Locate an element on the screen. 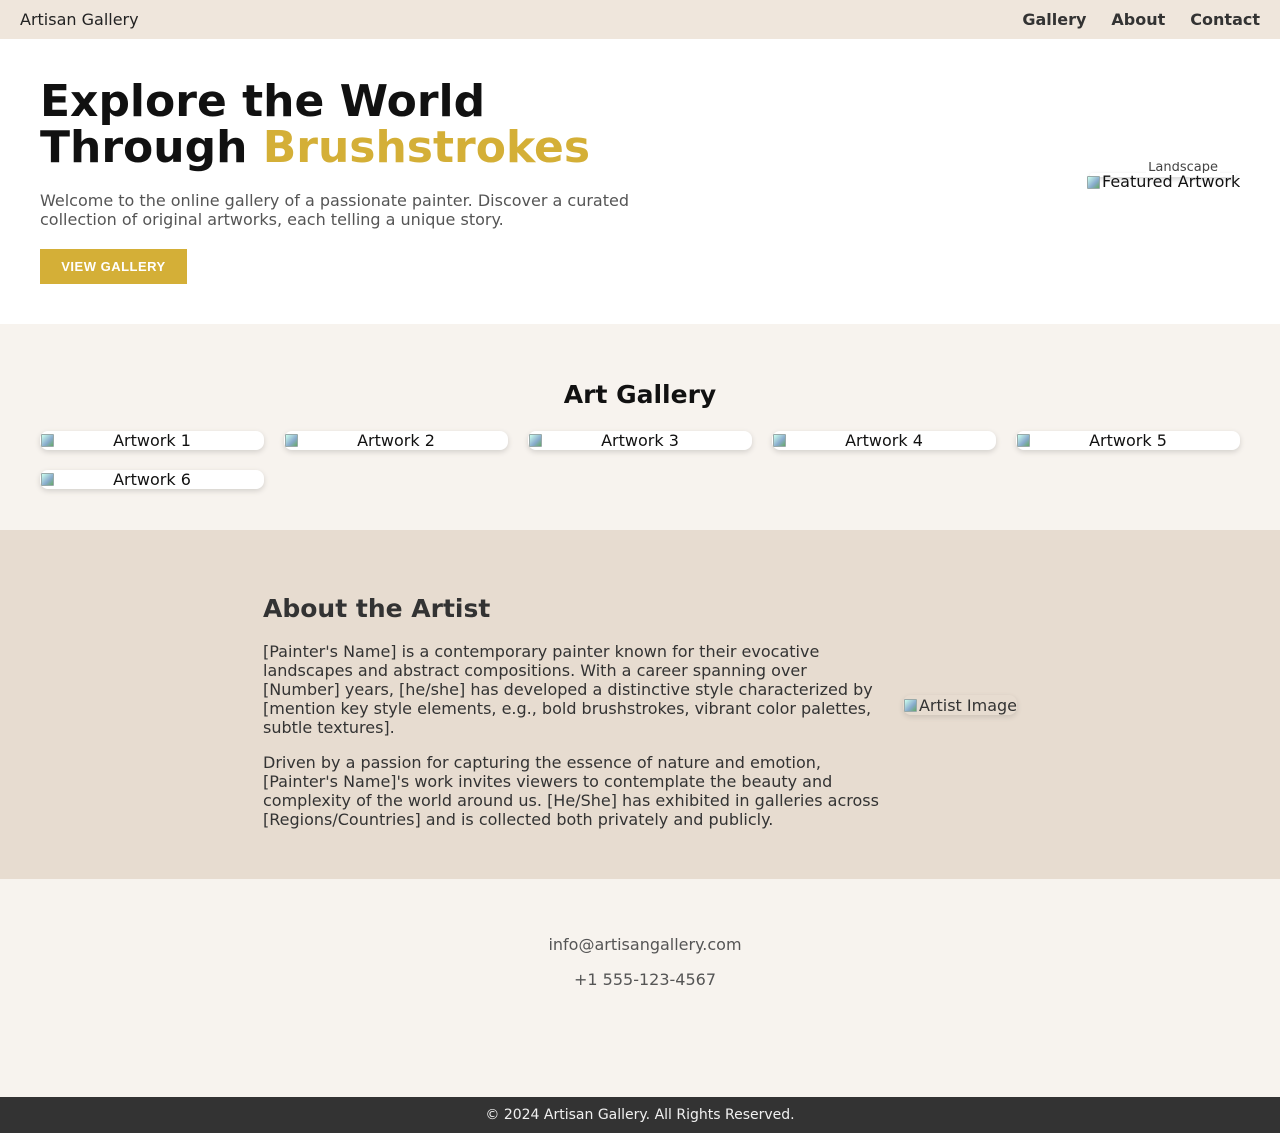 This screenshot has width=1280, height=1133. artwork-label: Artwork 5 is located at coordinates (1128, 440).